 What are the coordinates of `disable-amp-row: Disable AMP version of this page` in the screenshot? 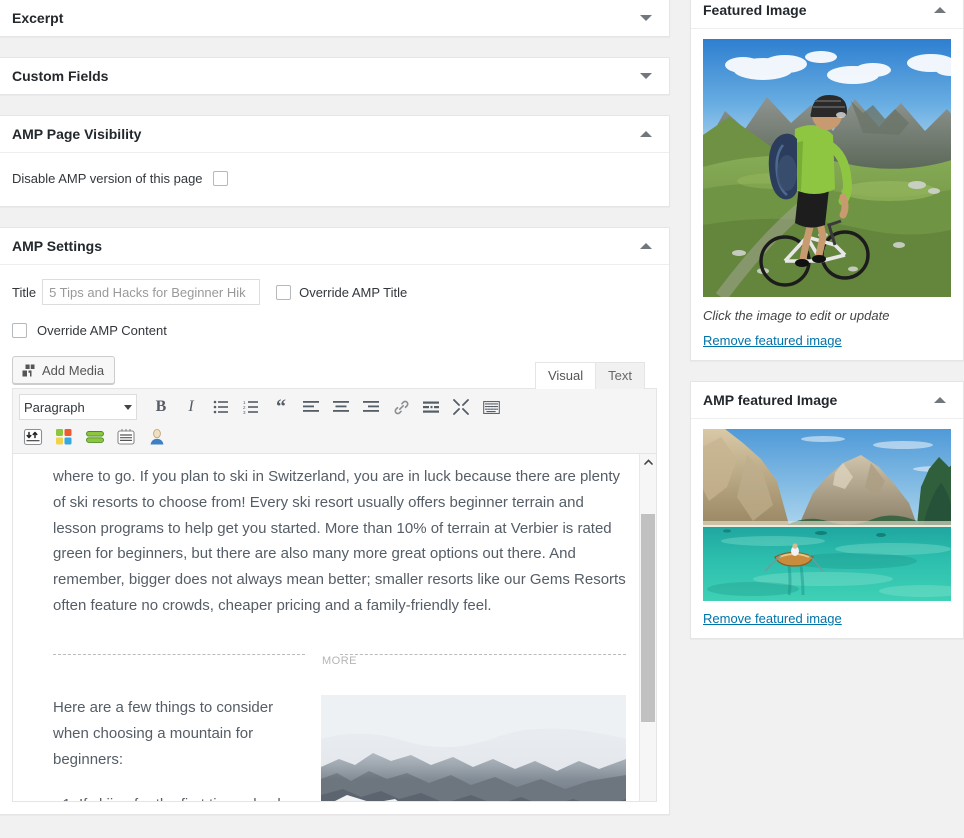 It's located at (334, 178).